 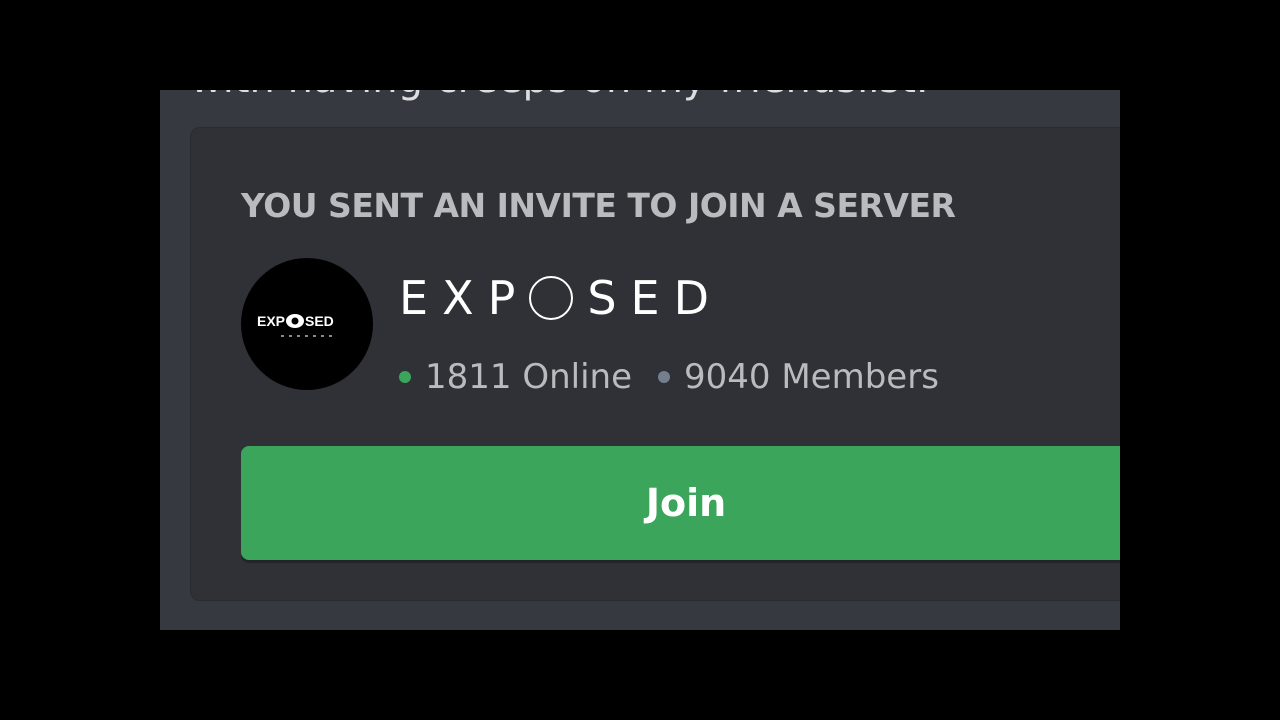 I want to click on server-stats: 1811 Online 9040 Members, so click(x=669, y=377).